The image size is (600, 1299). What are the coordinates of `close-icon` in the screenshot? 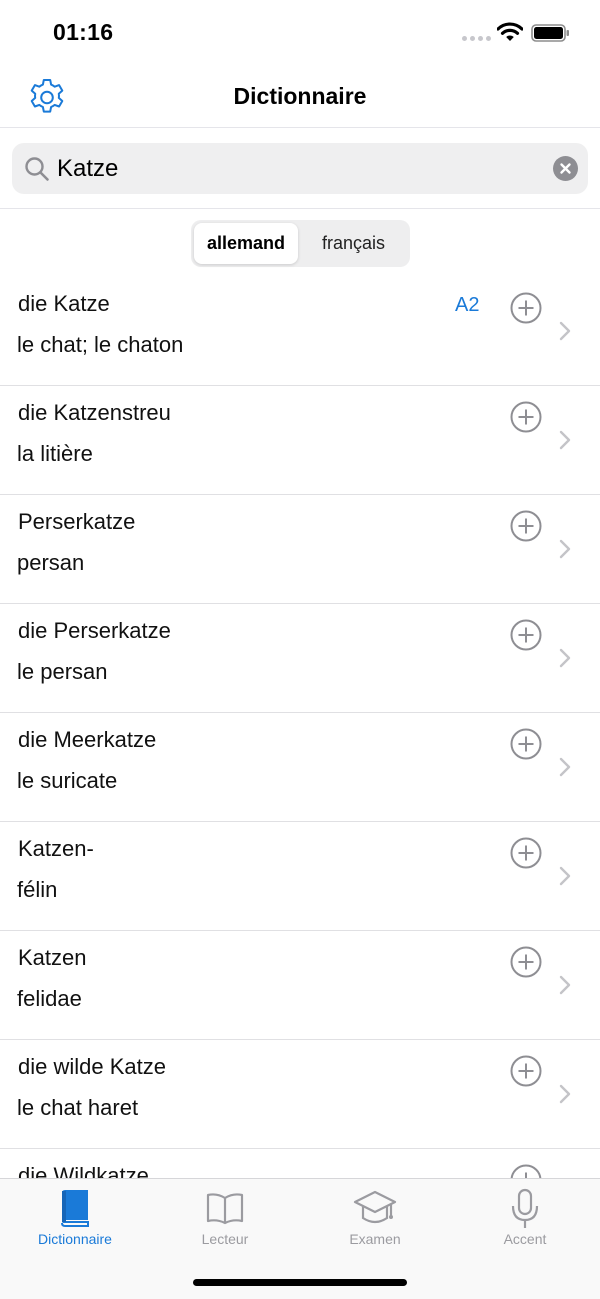 It's located at (565, 168).